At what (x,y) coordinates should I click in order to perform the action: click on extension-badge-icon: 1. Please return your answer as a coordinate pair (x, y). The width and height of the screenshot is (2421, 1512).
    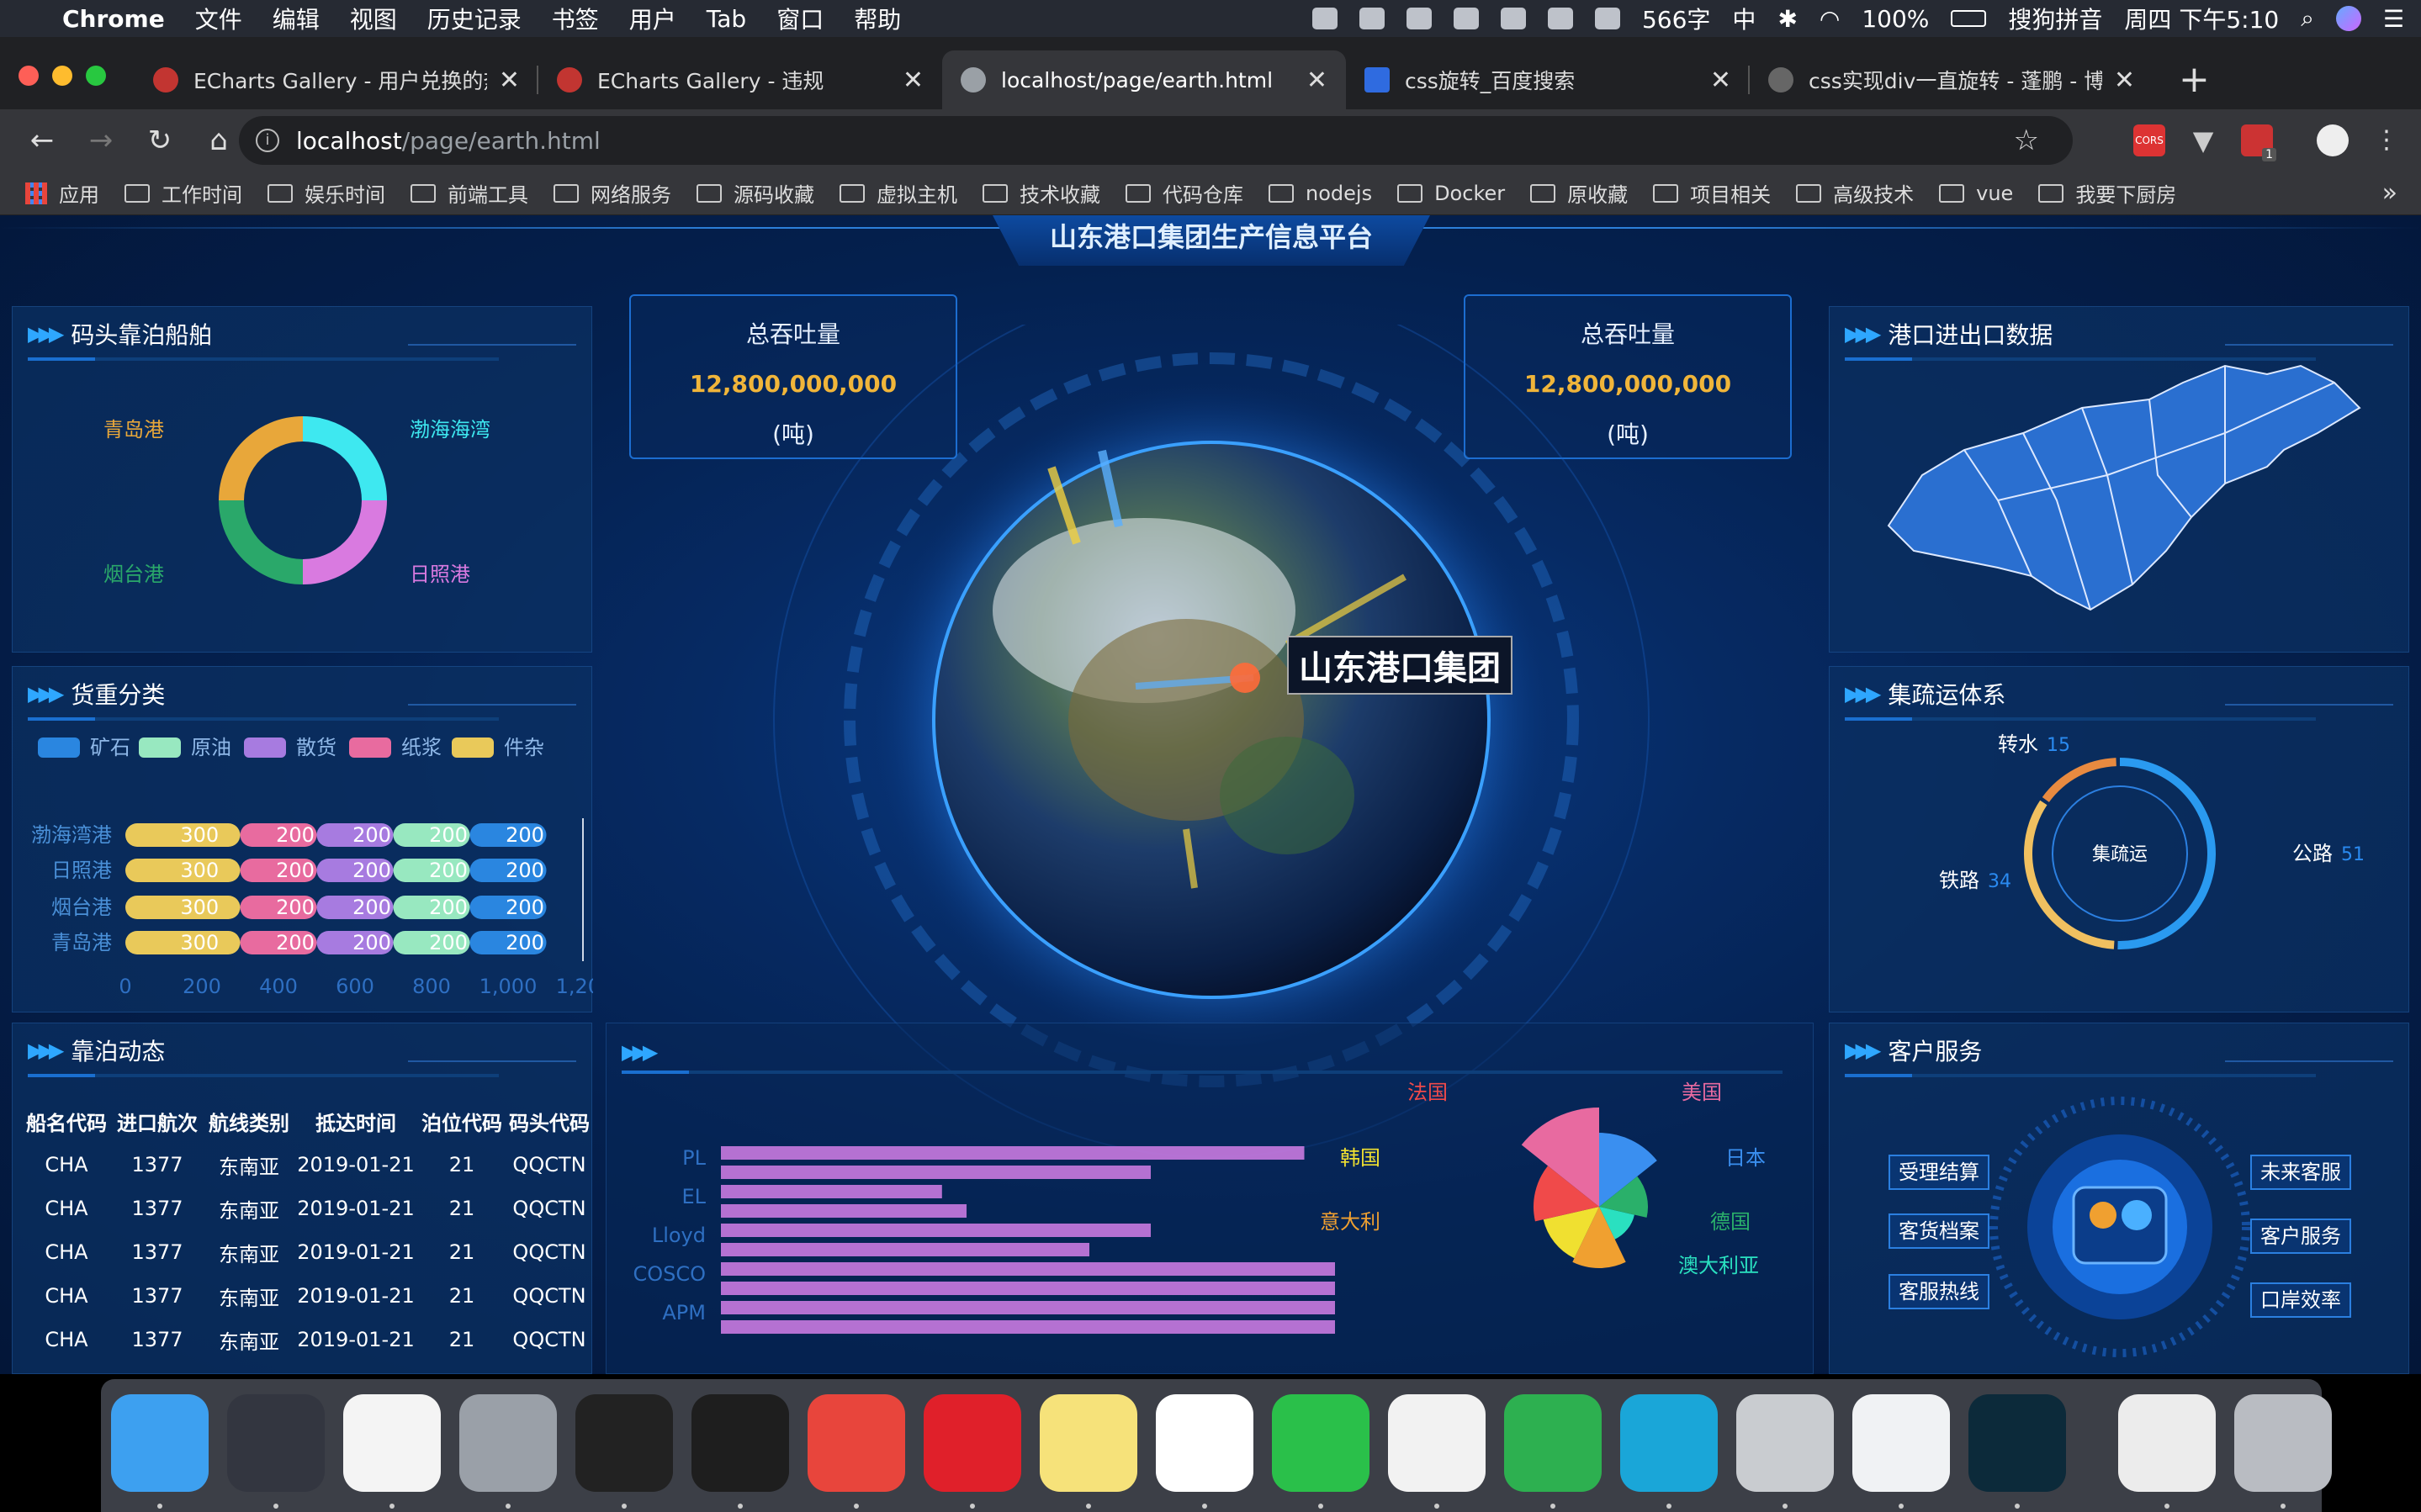
    Looking at the image, I should click on (2259, 142).